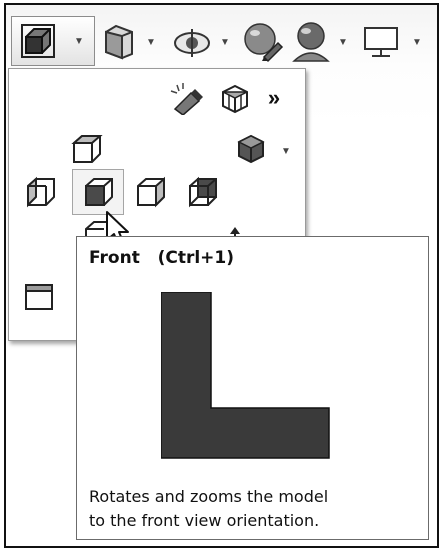 The image size is (445, 552). I want to click on isometric-view-button, so click(251, 149).